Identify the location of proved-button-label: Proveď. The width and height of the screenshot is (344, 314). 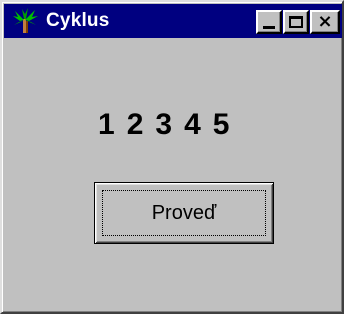
(184, 212).